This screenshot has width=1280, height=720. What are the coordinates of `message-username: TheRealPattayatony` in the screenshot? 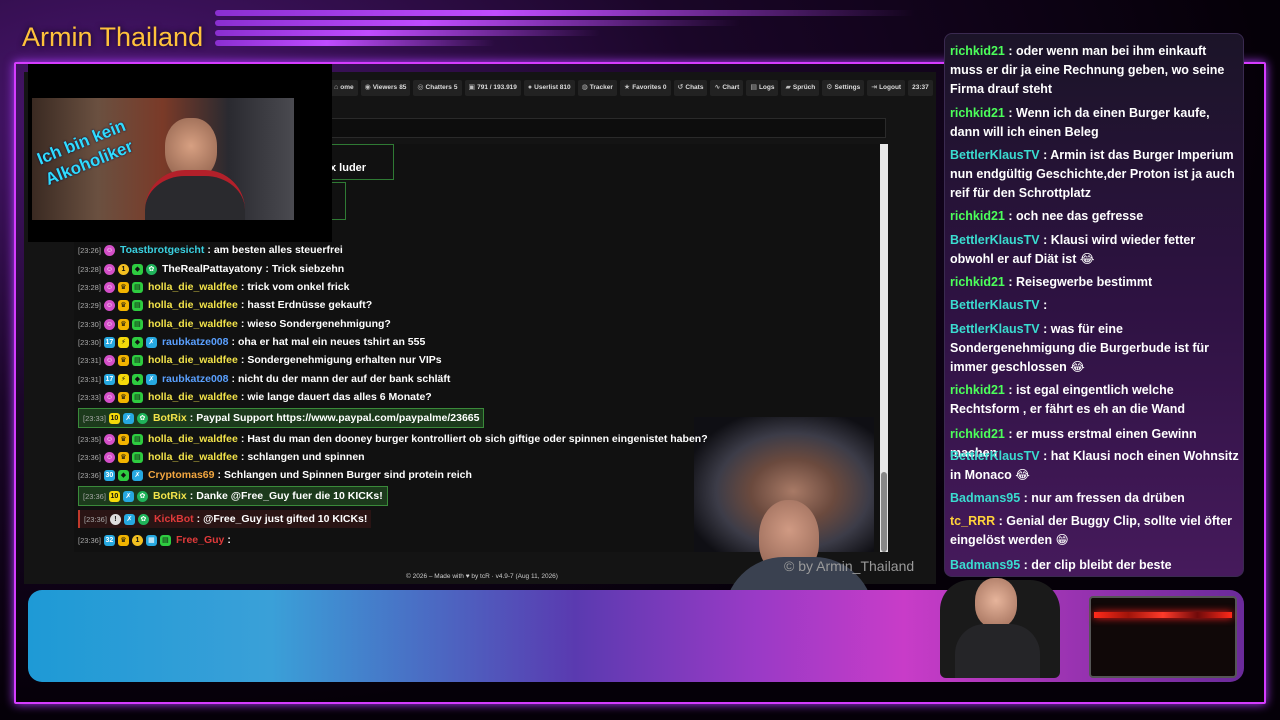 It's located at (212, 269).